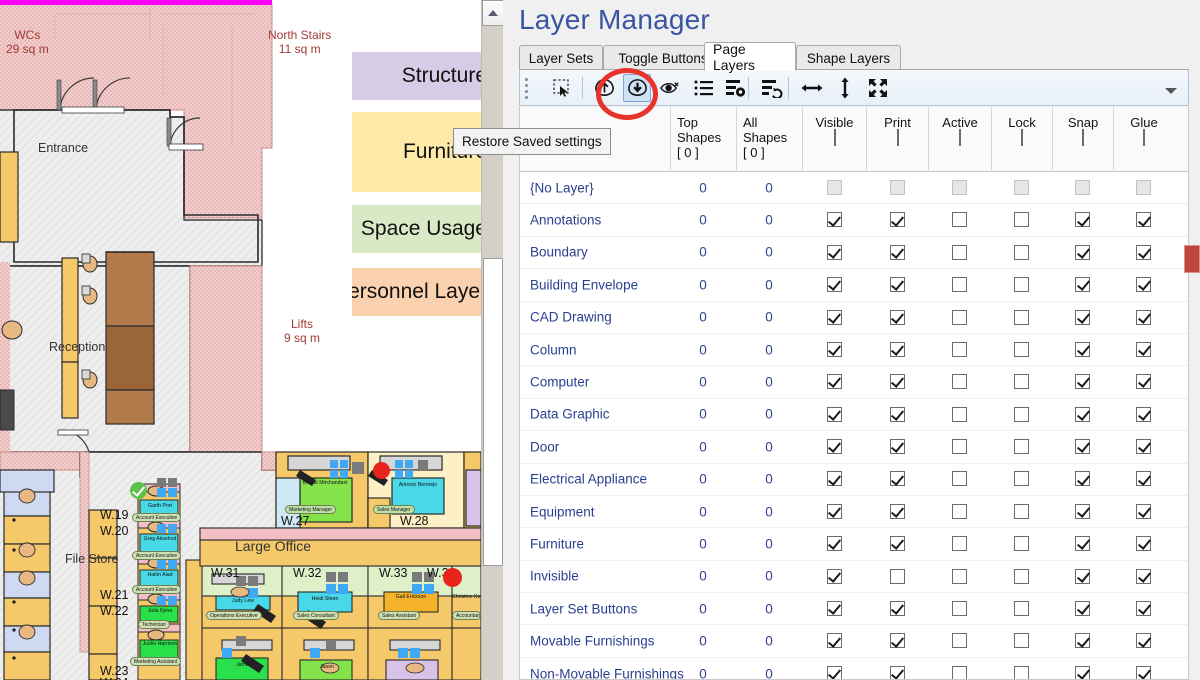 The height and width of the screenshot is (680, 1200). Describe the element at coordinates (1144, 137) in the screenshot. I see `glue-toggle-all-checkbox` at that location.